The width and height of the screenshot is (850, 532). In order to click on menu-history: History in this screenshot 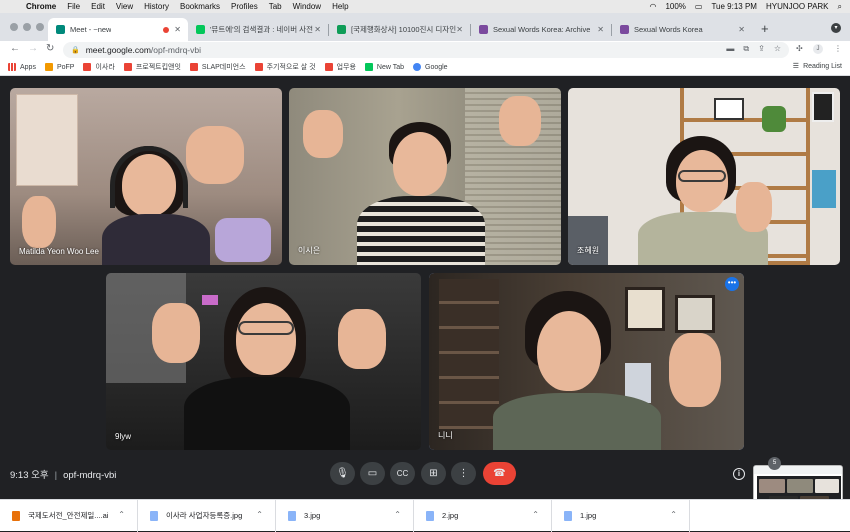, I will do `click(156, 6)`.